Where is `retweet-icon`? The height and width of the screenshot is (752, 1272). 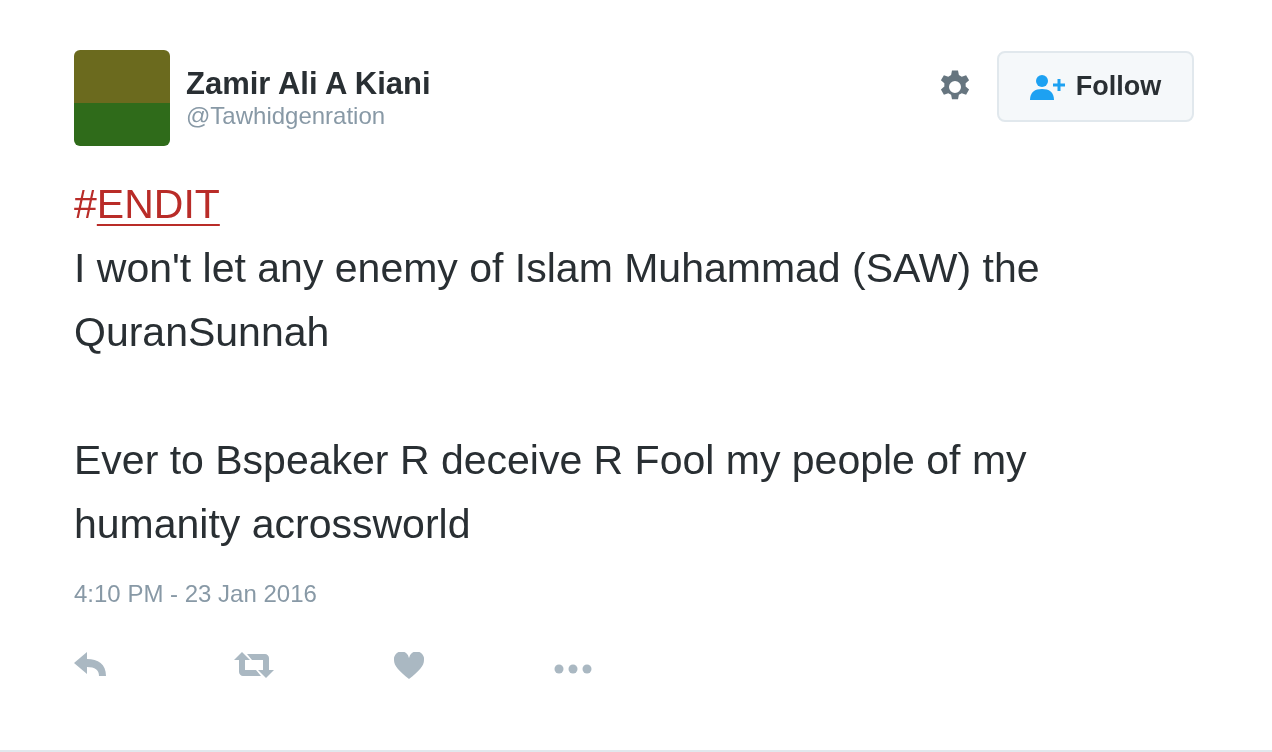 retweet-icon is located at coordinates (254, 665).